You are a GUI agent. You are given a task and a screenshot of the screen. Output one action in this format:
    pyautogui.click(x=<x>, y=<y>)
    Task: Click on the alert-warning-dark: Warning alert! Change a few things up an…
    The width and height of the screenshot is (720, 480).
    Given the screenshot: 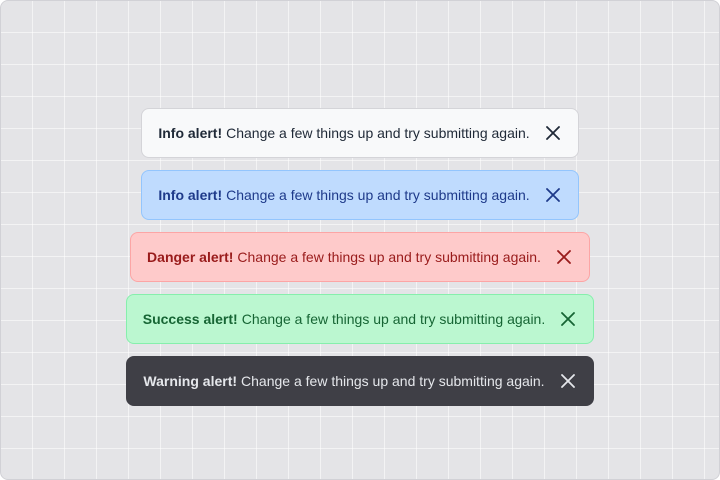 What is the action you would take?
    pyautogui.click(x=360, y=381)
    